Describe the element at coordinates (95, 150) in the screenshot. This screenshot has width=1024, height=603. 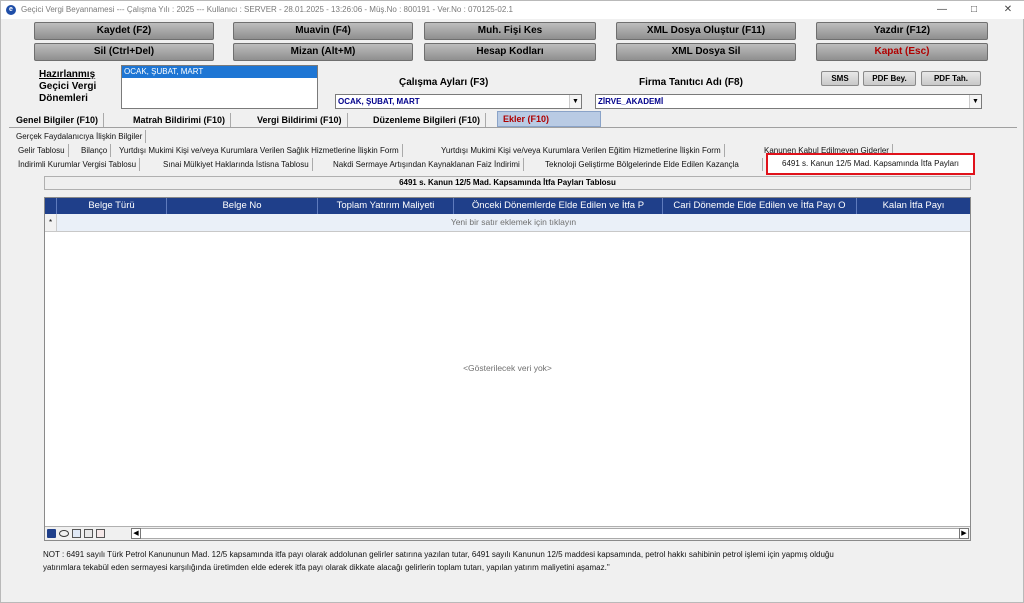
I see `subtab-bilanco: Bilanço` at that location.